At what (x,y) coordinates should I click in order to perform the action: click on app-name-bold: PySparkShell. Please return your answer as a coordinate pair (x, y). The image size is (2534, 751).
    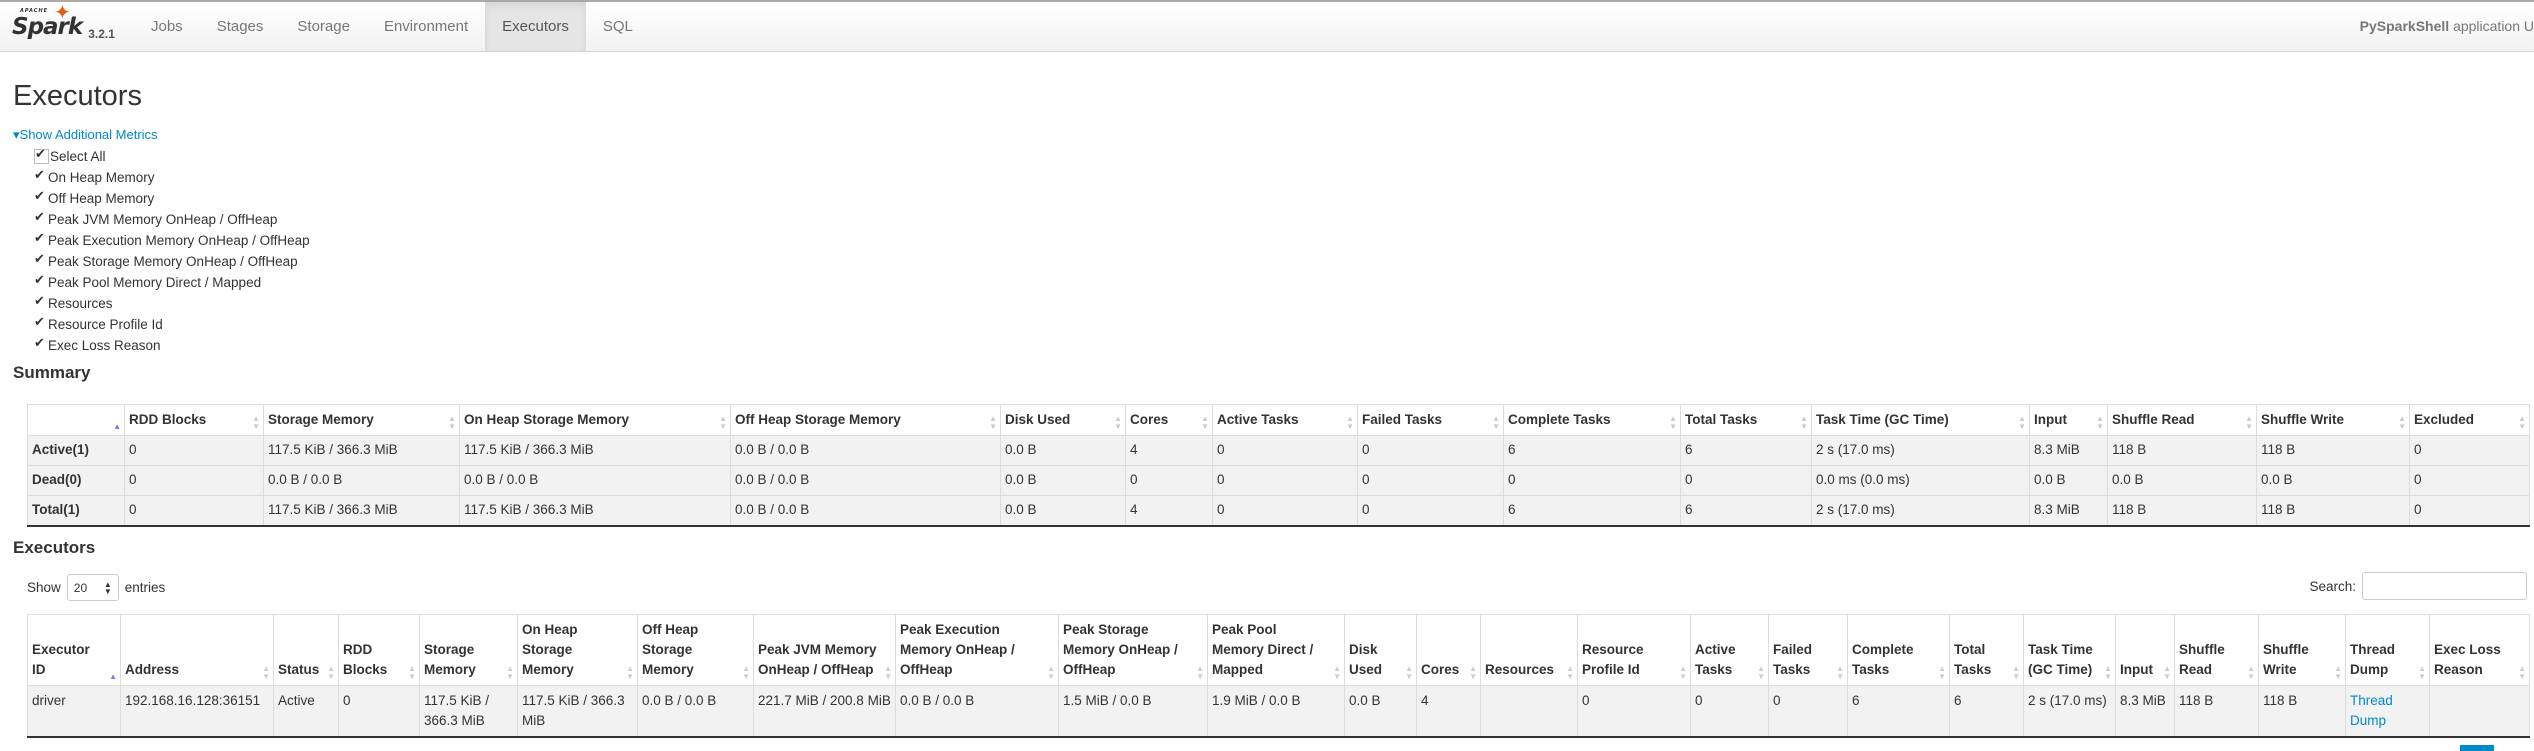
    Looking at the image, I should click on (2404, 26).